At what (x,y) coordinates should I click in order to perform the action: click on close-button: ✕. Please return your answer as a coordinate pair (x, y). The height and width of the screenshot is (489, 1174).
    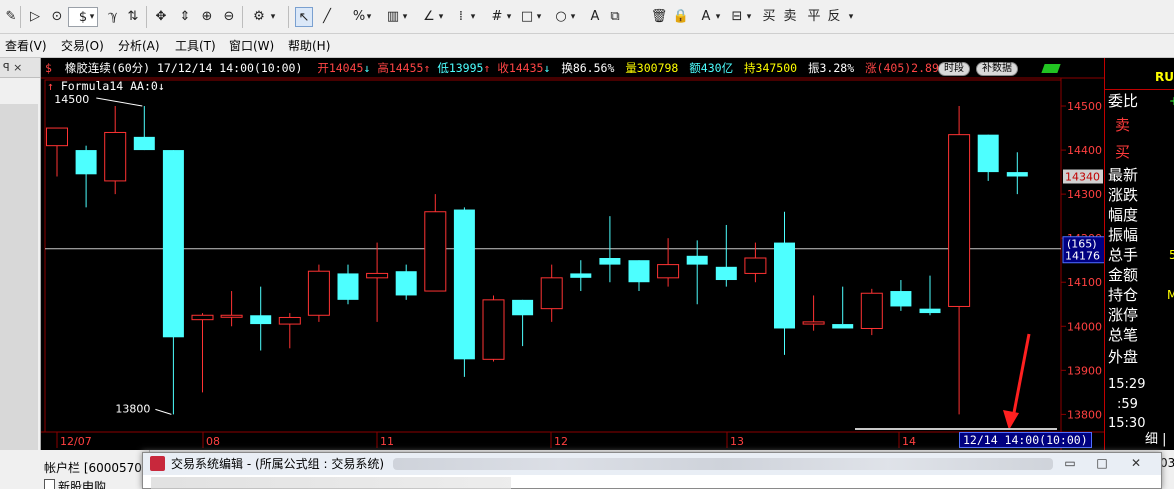
    Looking at the image, I should click on (1136, 463).